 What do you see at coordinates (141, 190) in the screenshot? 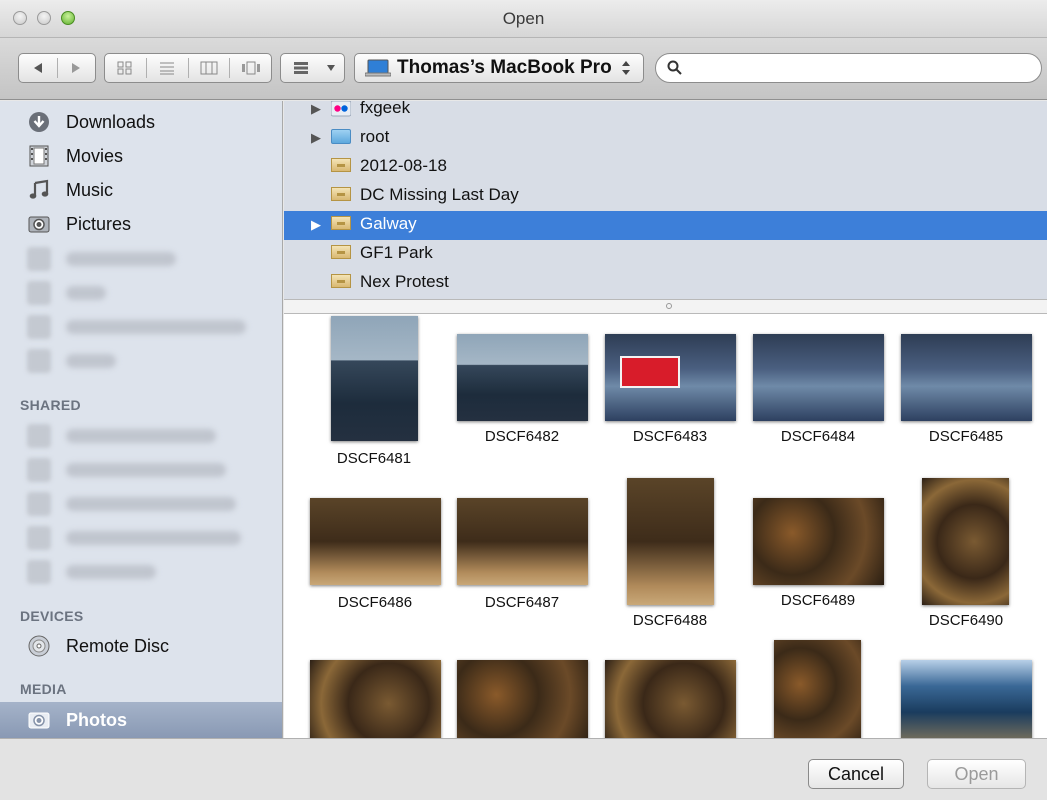
I see `sidebar-item-music: Music` at bounding box center [141, 190].